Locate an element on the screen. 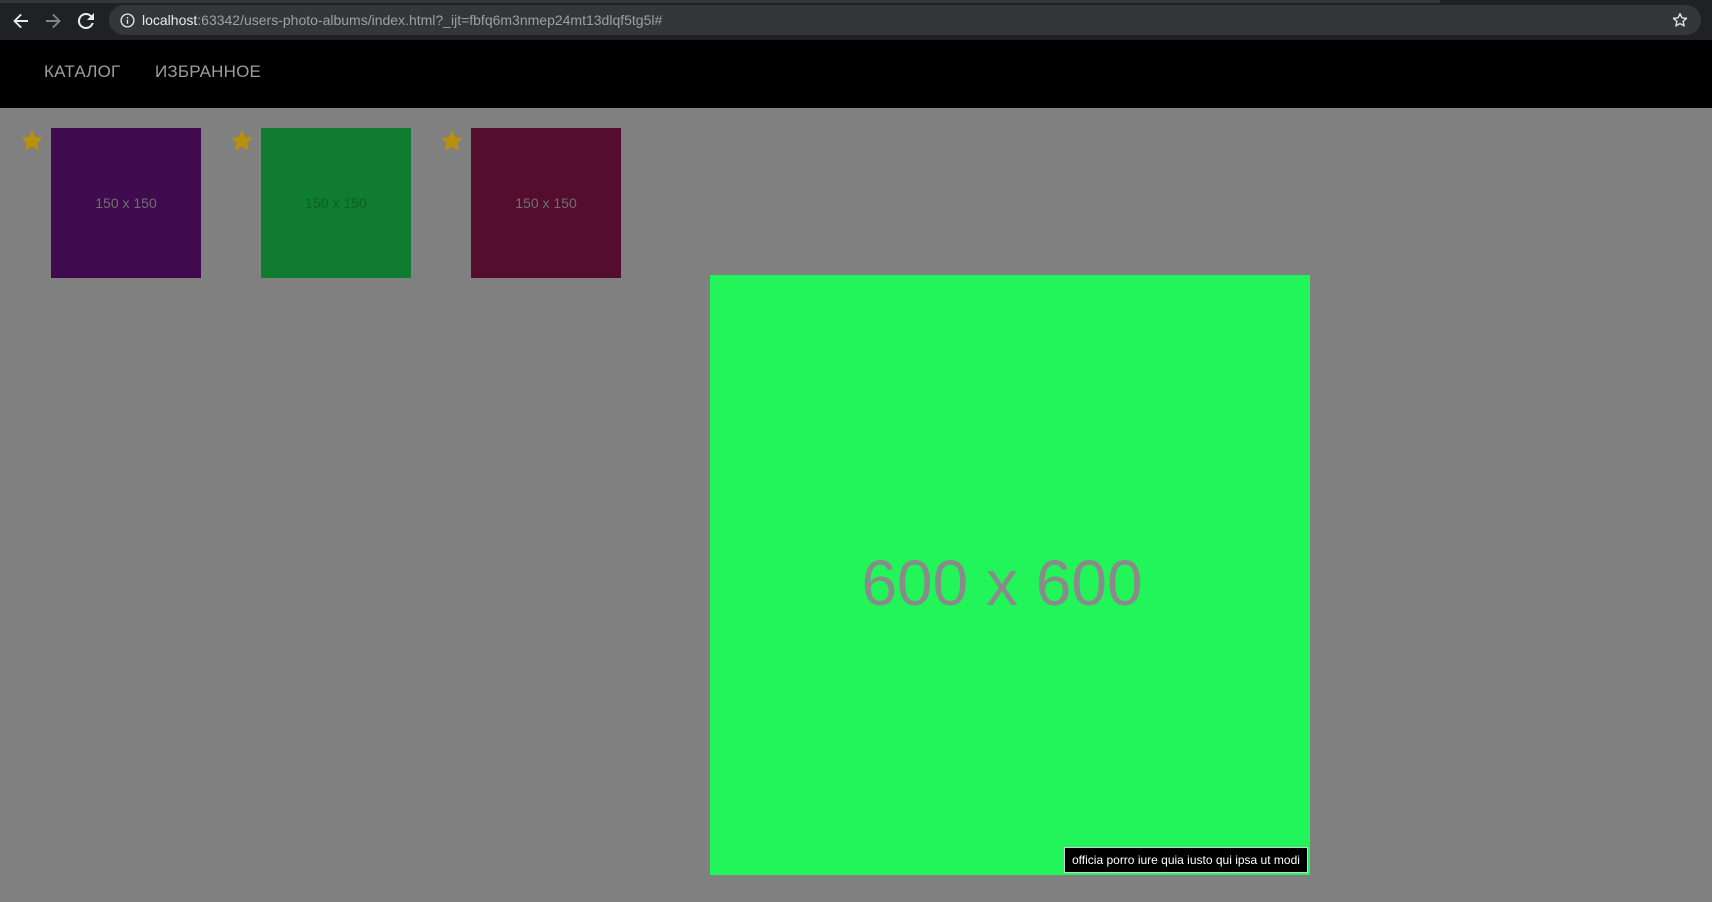 The height and width of the screenshot is (902, 1712). tab-strip is located at coordinates (720, 1).